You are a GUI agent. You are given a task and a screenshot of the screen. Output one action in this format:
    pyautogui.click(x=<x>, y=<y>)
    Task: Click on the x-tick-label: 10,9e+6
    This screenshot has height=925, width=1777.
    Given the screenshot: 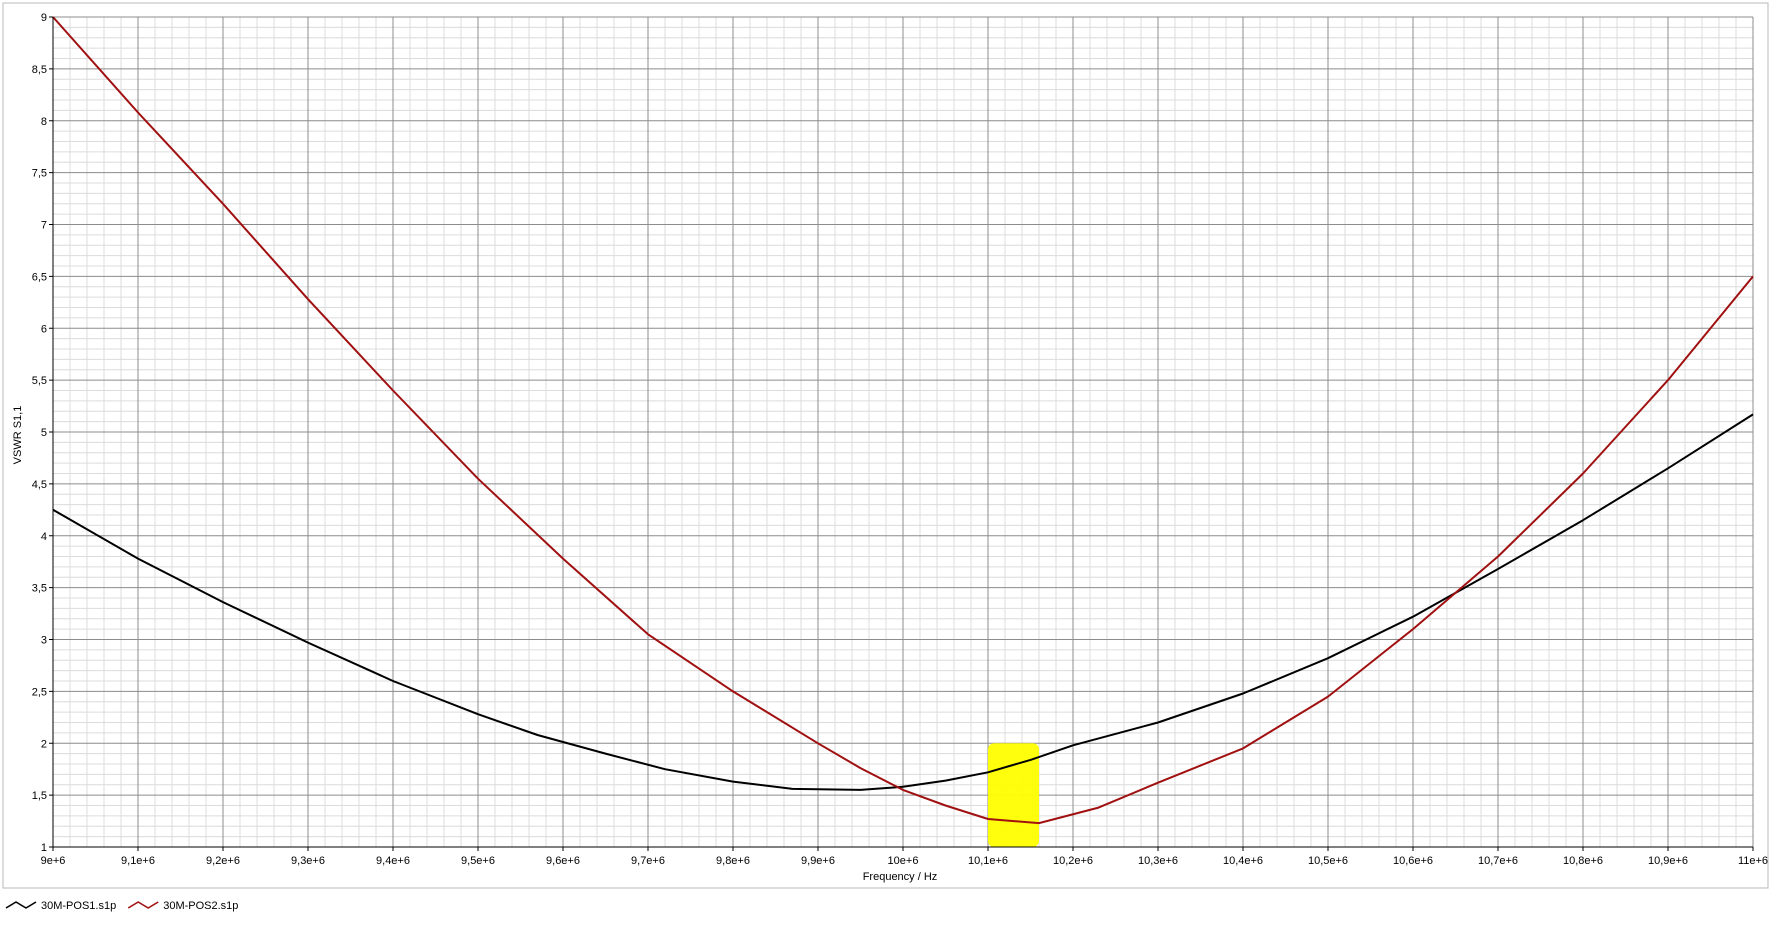 What is the action you would take?
    pyautogui.click(x=1668, y=861)
    